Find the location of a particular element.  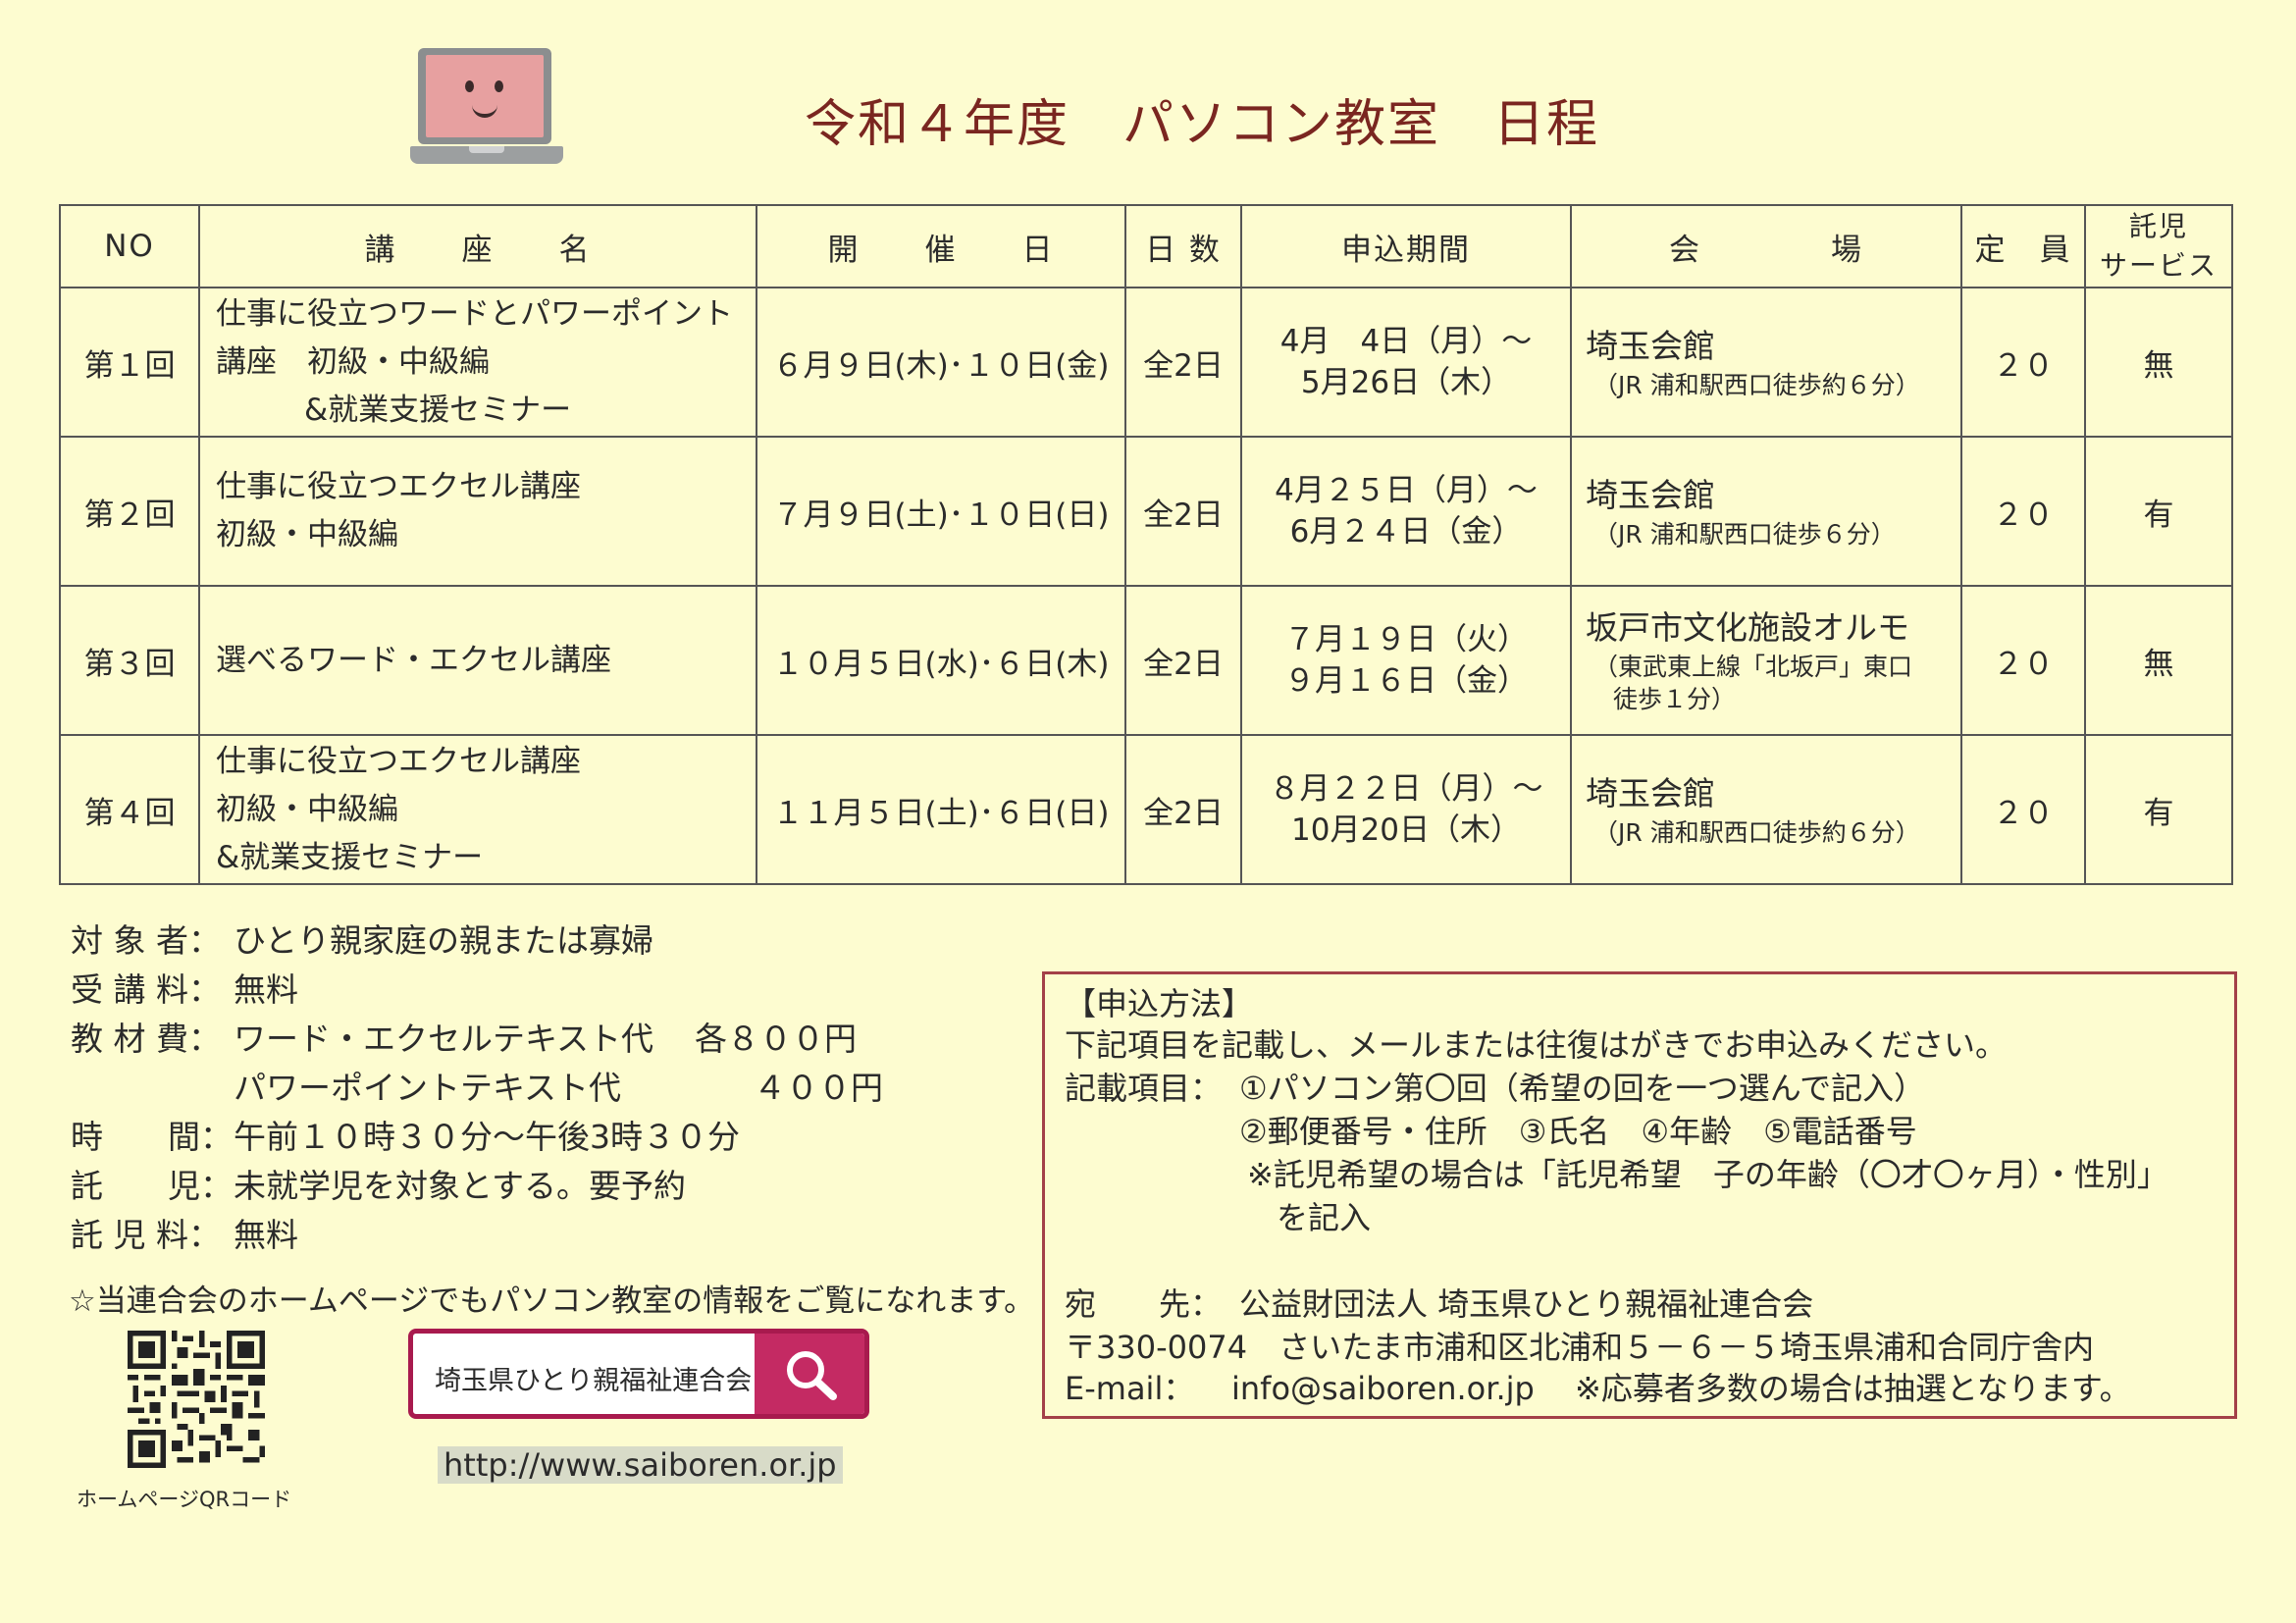

apply-to: 公益財団法人 埼玉県ひとり親福祉連合会 is located at coordinates (1526, 1304).